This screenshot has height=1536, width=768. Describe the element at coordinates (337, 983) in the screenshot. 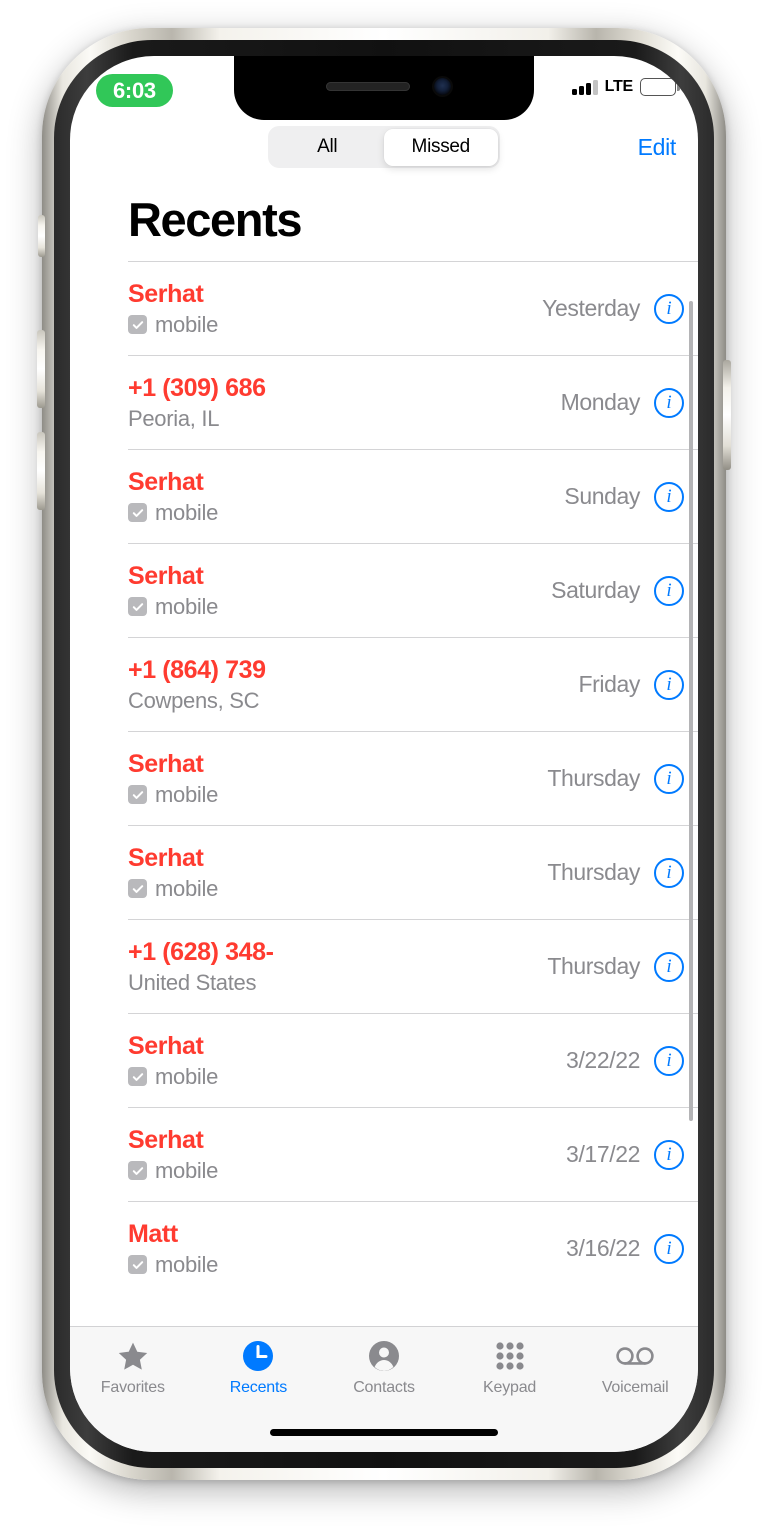

I see `call-detail: United States` at that location.